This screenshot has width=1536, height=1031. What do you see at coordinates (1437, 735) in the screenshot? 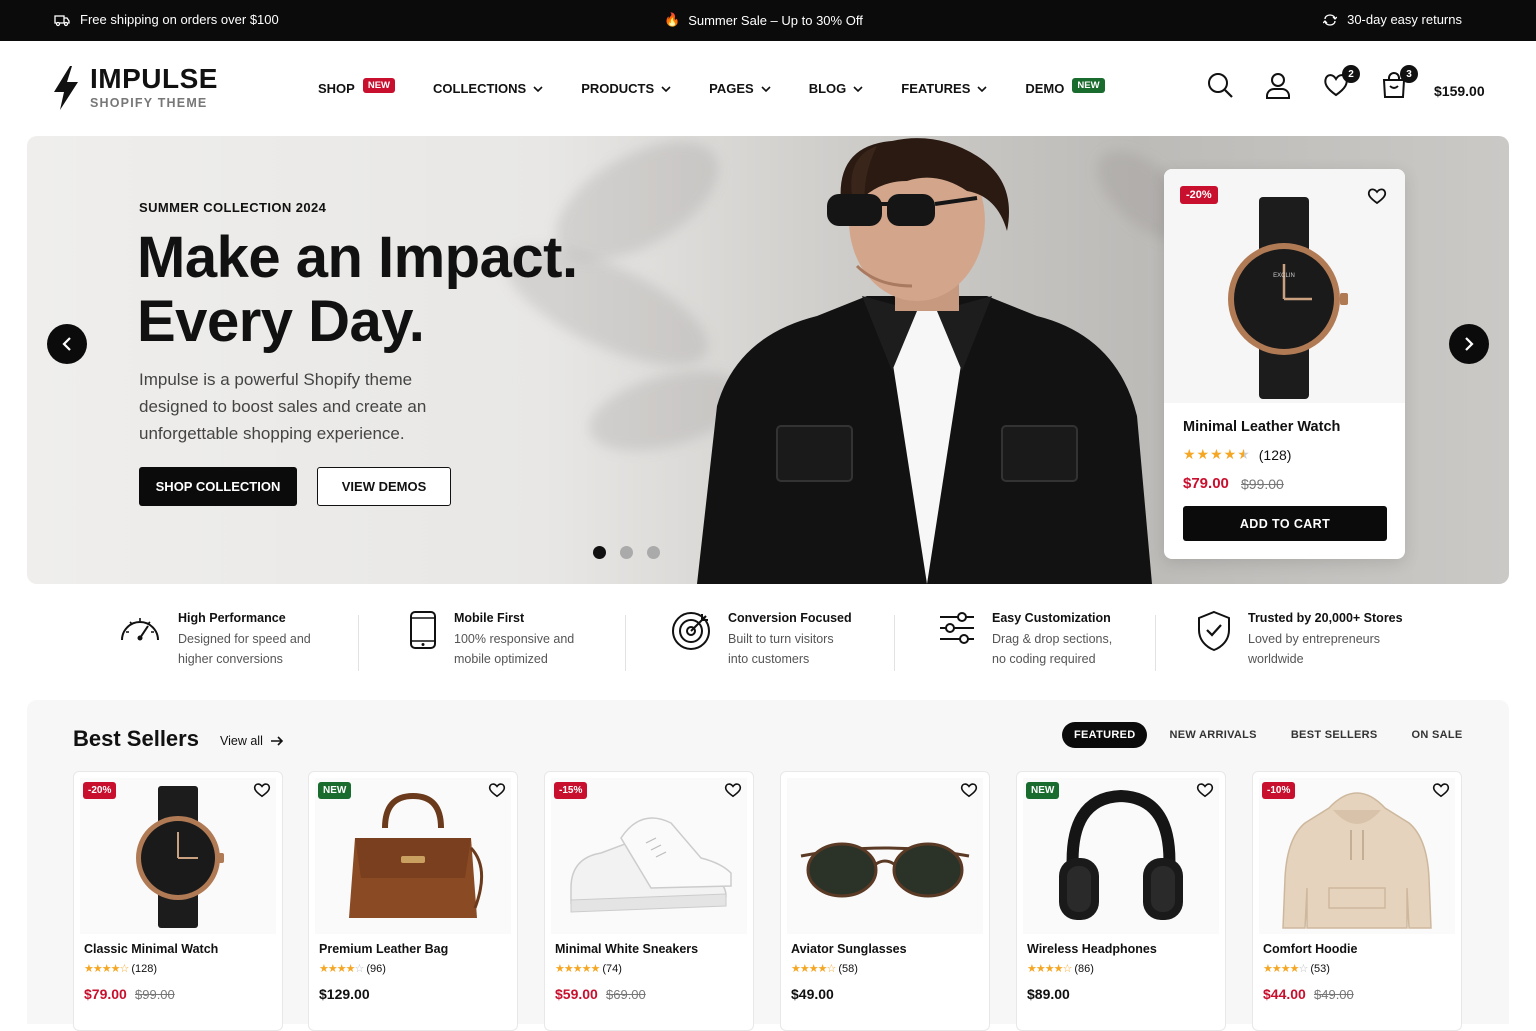
I see `tab-on-sale: ON SALE` at bounding box center [1437, 735].